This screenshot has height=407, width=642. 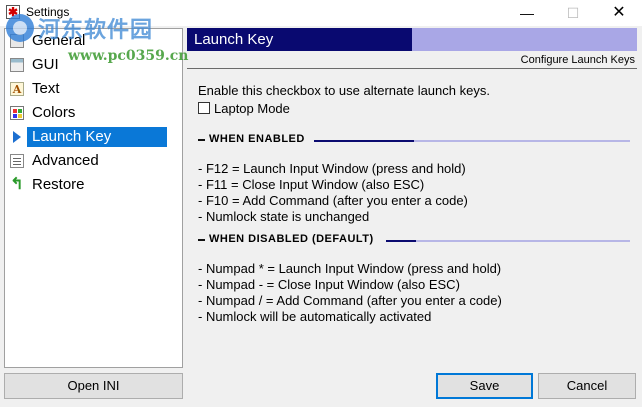 What do you see at coordinates (527, 13) in the screenshot?
I see `minimize-button: —` at bounding box center [527, 13].